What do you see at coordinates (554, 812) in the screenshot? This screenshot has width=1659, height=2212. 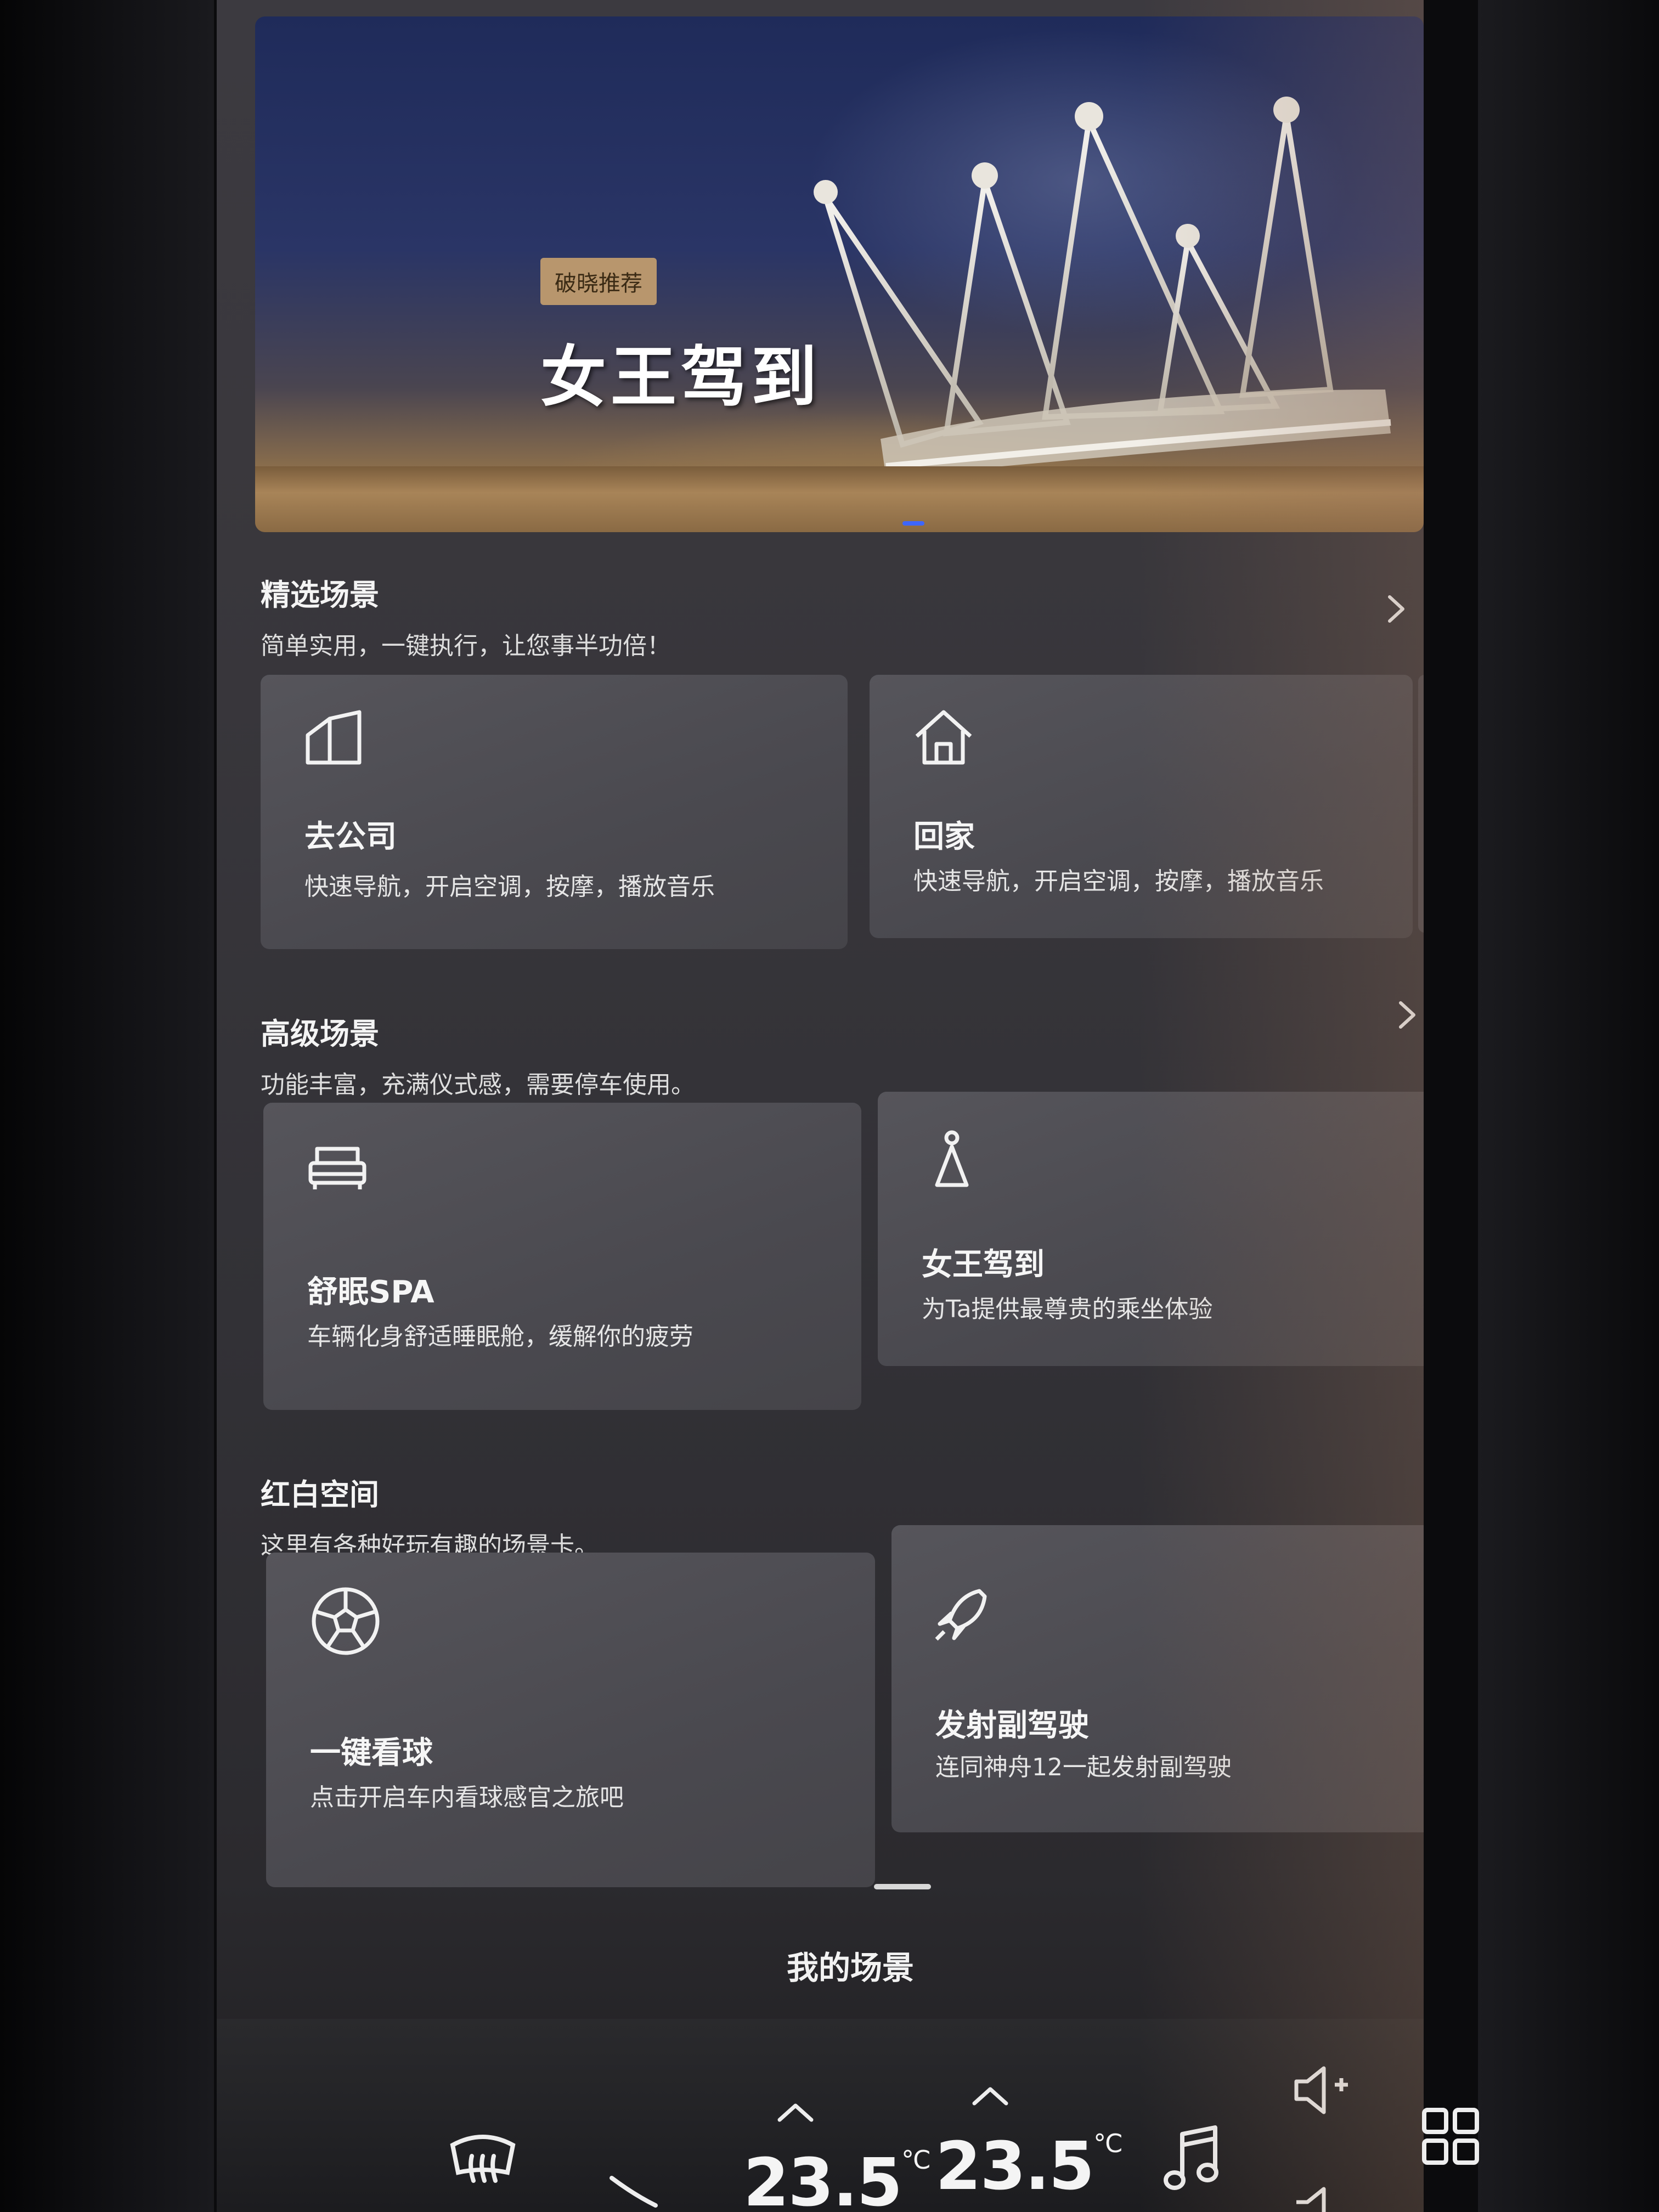 I see `scene-card-office: 去公司 快速导航，开启空调，按摩，播放音乐` at bounding box center [554, 812].